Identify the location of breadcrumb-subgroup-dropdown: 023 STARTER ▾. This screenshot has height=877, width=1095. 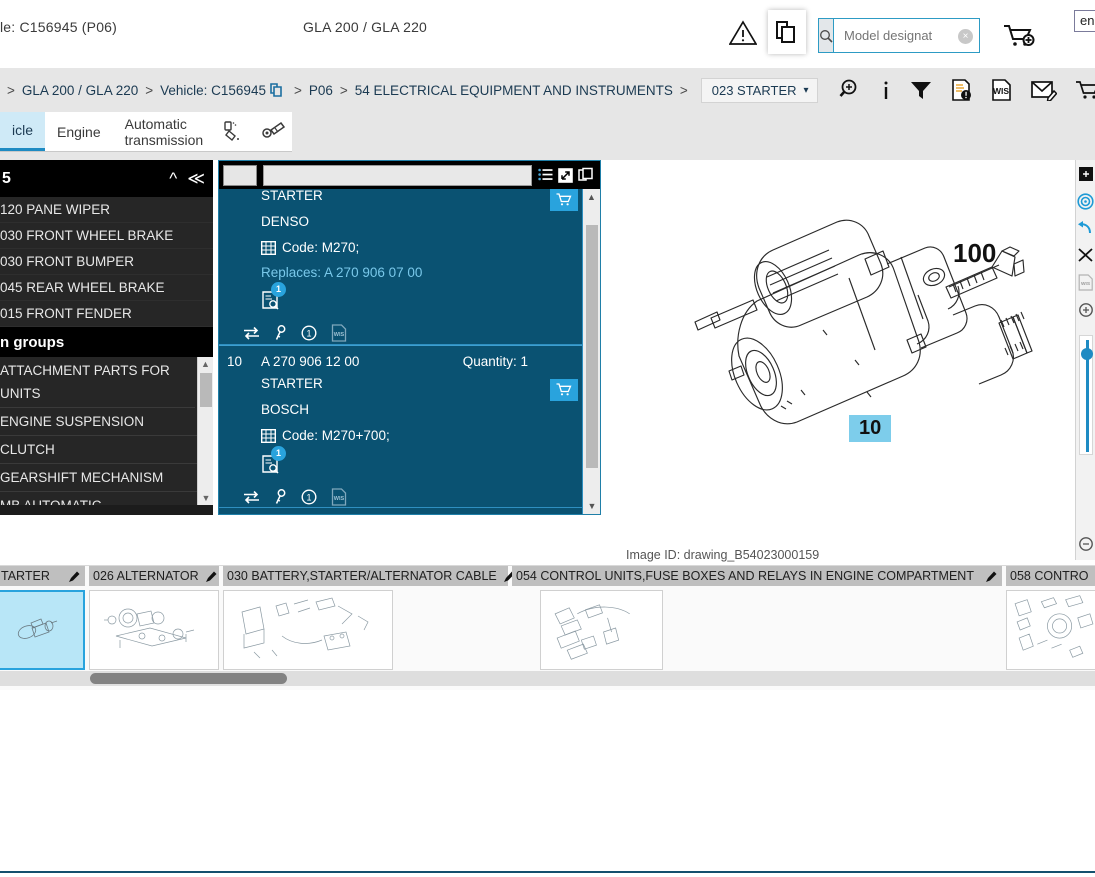
(759, 90).